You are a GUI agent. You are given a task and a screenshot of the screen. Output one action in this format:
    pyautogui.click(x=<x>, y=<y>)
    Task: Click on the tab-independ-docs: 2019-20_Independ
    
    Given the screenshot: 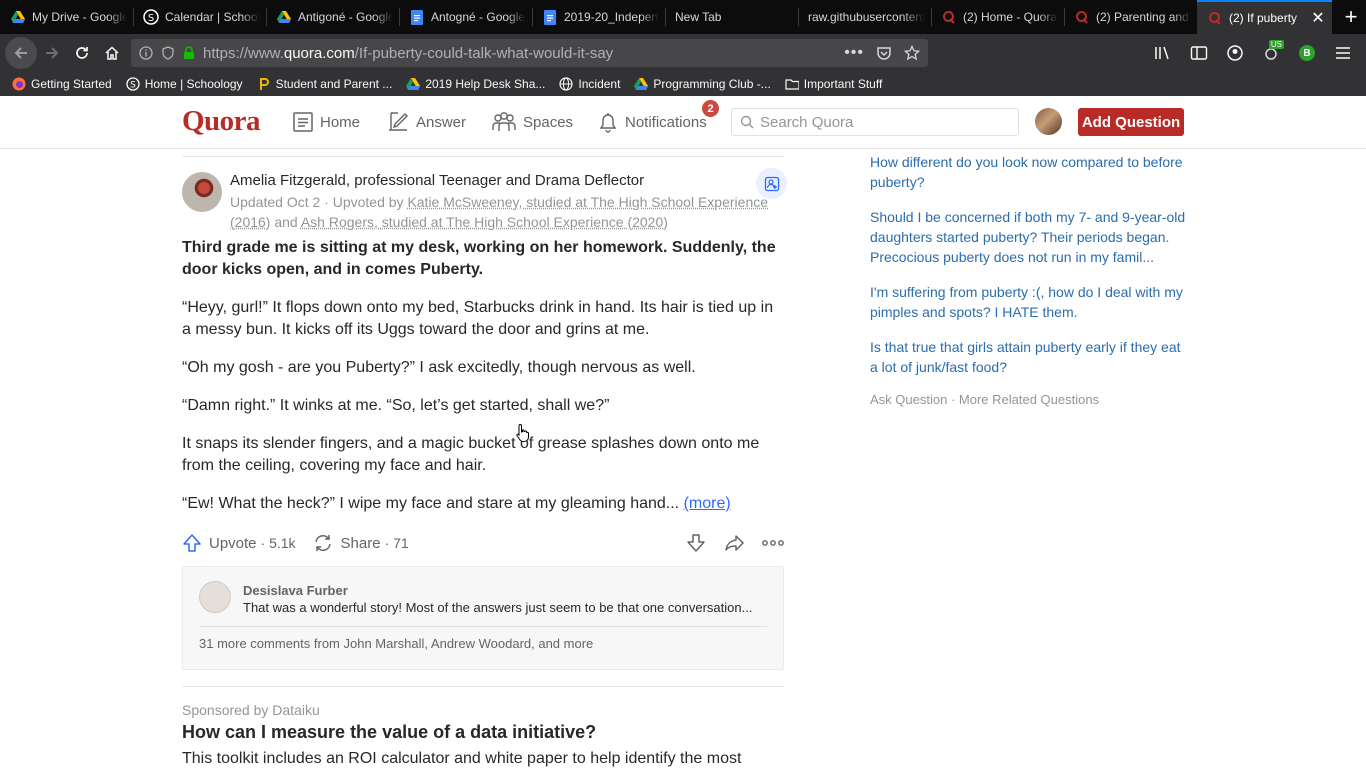 What is the action you would take?
    pyautogui.click(x=598, y=17)
    